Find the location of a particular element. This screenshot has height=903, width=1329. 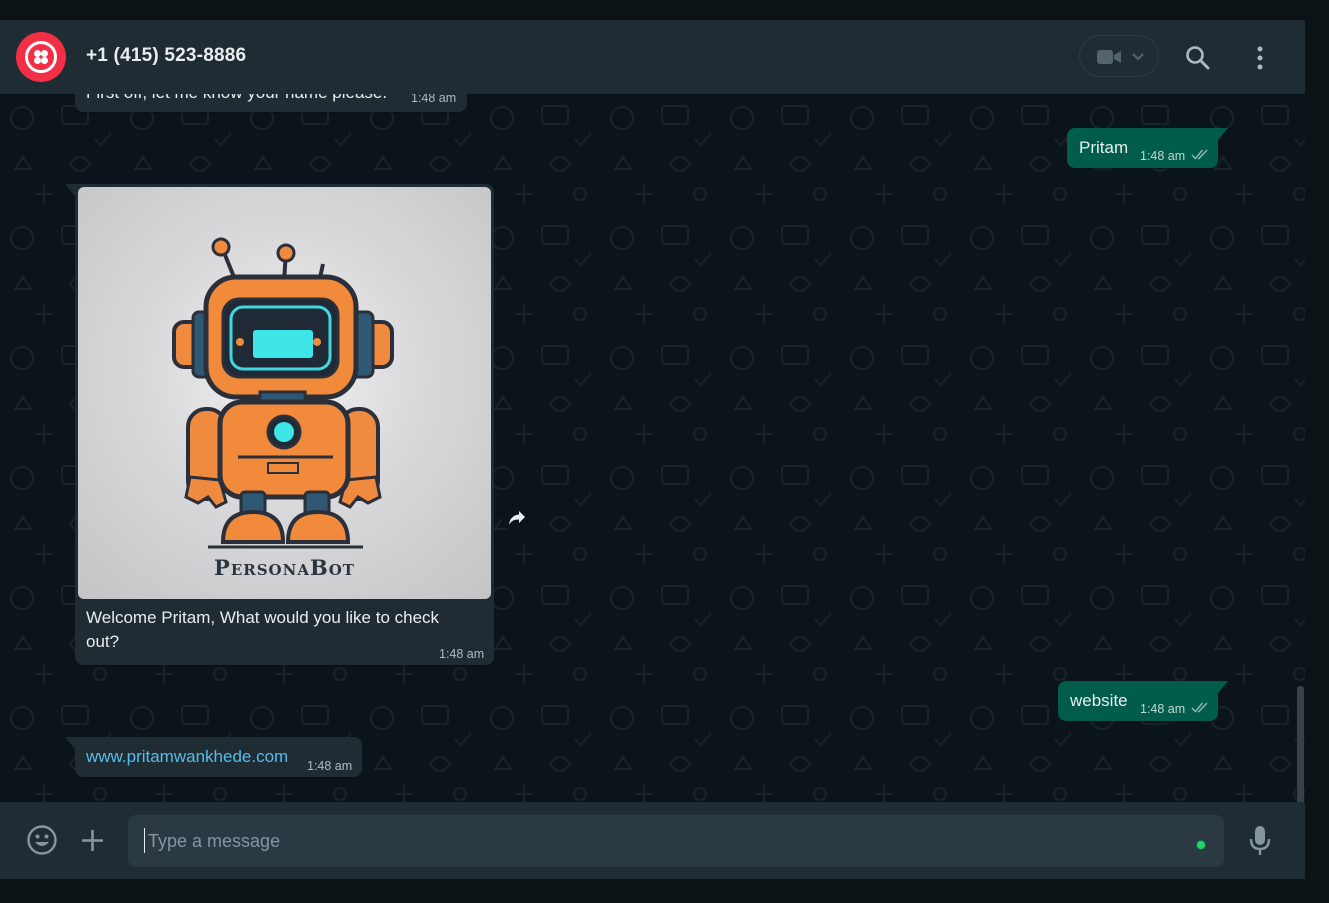

video-camera-icon is located at coordinates (1109, 57).